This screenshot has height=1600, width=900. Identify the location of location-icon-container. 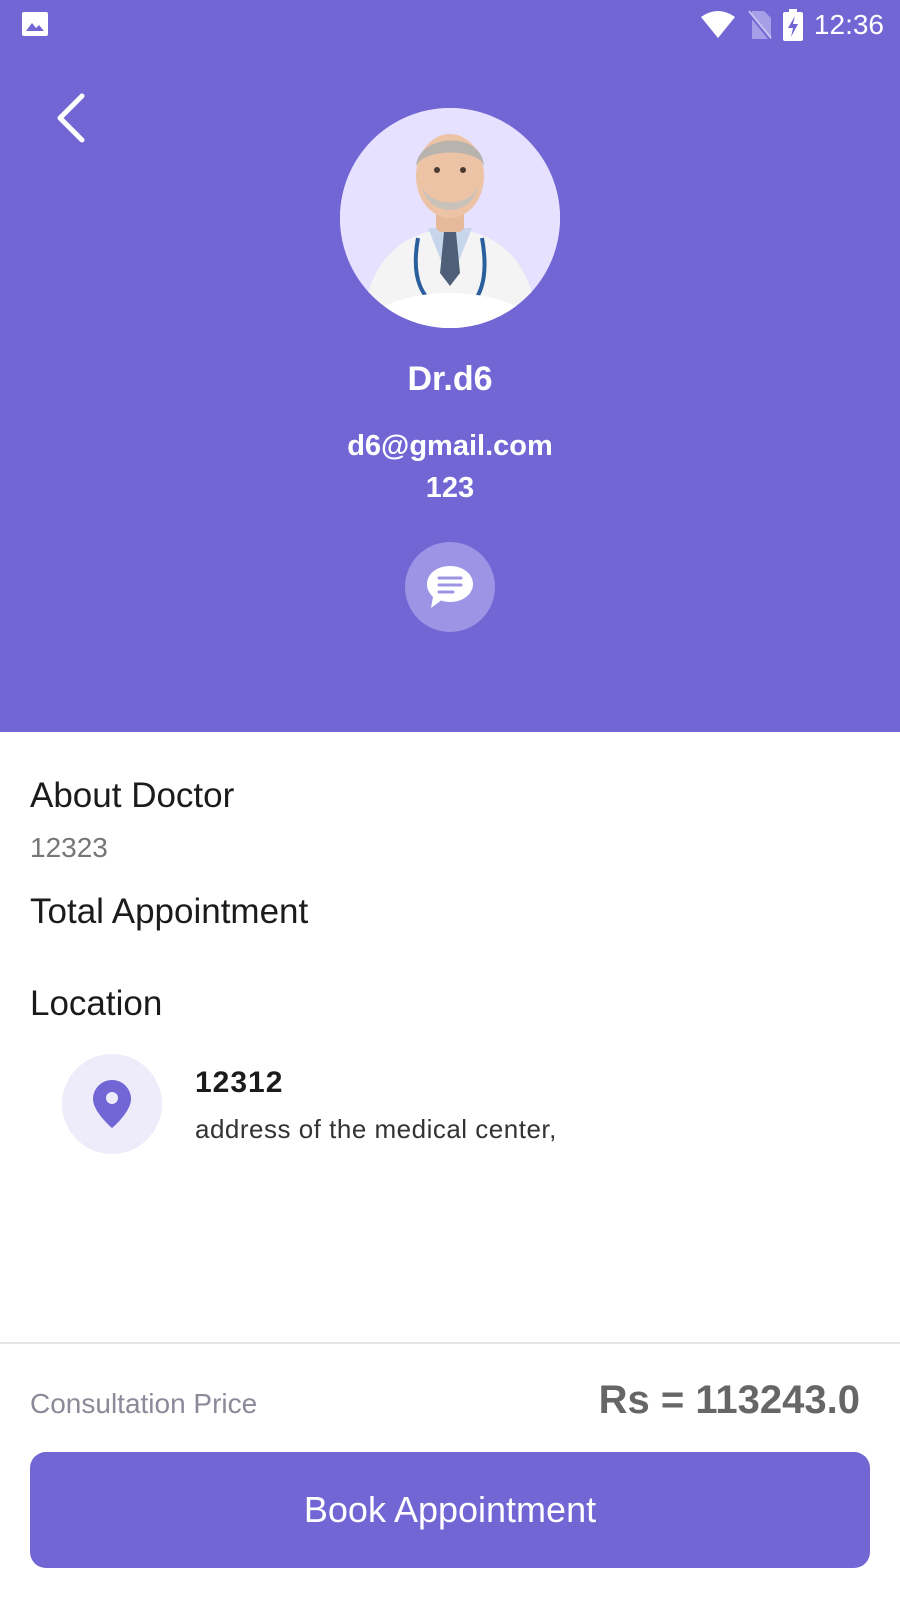
(112, 1104).